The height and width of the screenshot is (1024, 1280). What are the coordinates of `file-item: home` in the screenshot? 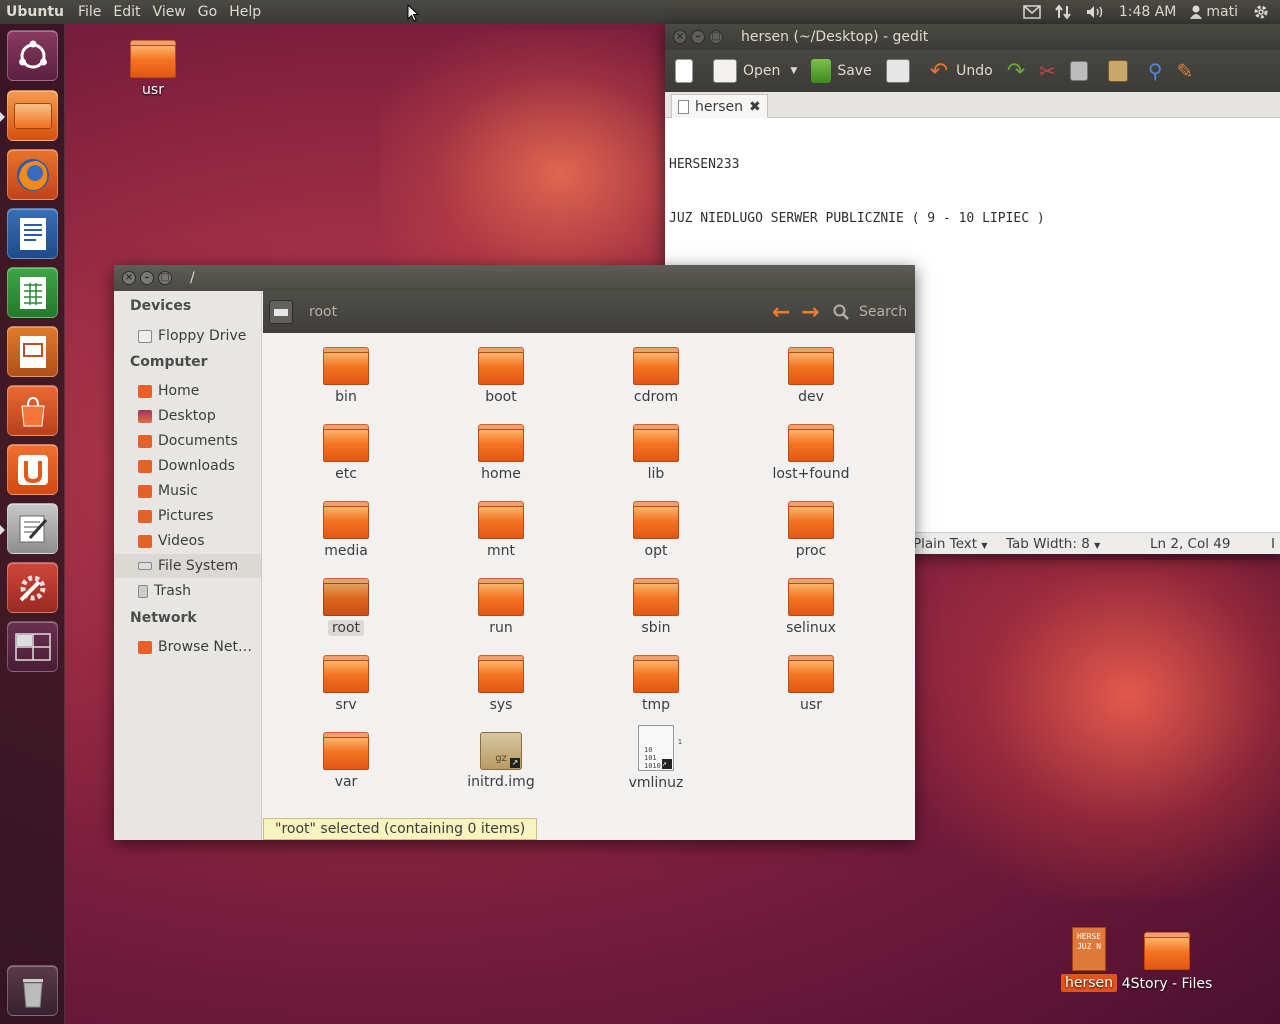 It's located at (501, 453).